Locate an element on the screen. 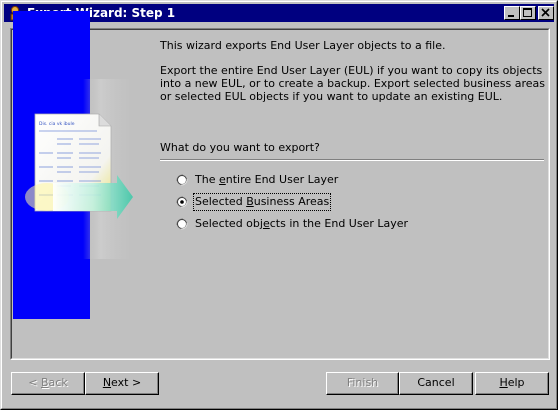 The width and height of the screenshot is (558, 410). finish-button: Finish is located at coordinates (362, 383).